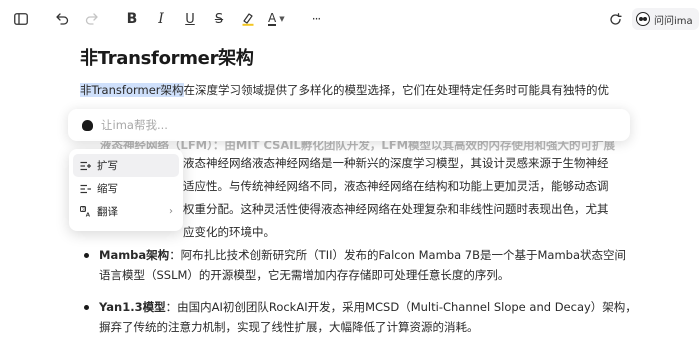  Describe the element at coordinates (126, 165) in the screenshot. I see `menu-item-expand: 扩写` at that location.